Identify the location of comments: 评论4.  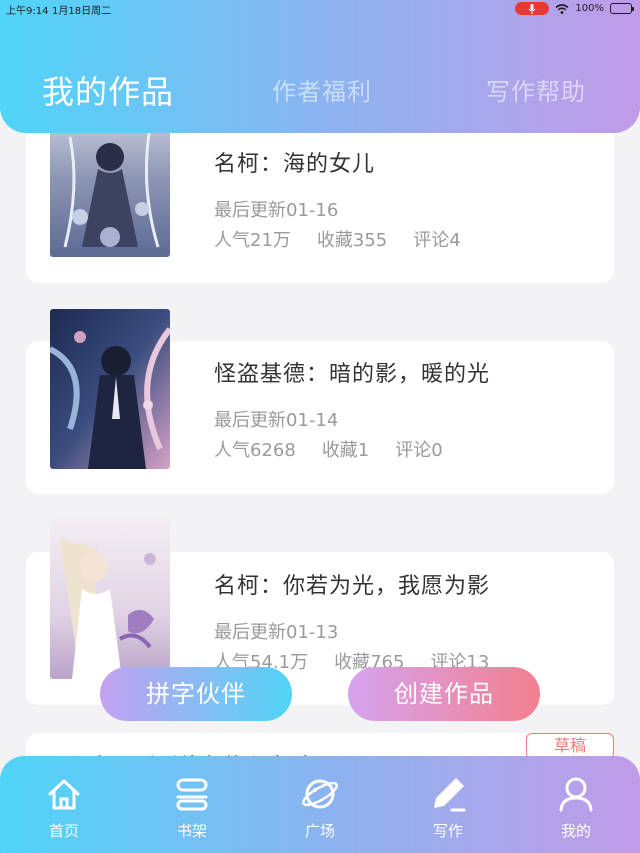
(437, 240).